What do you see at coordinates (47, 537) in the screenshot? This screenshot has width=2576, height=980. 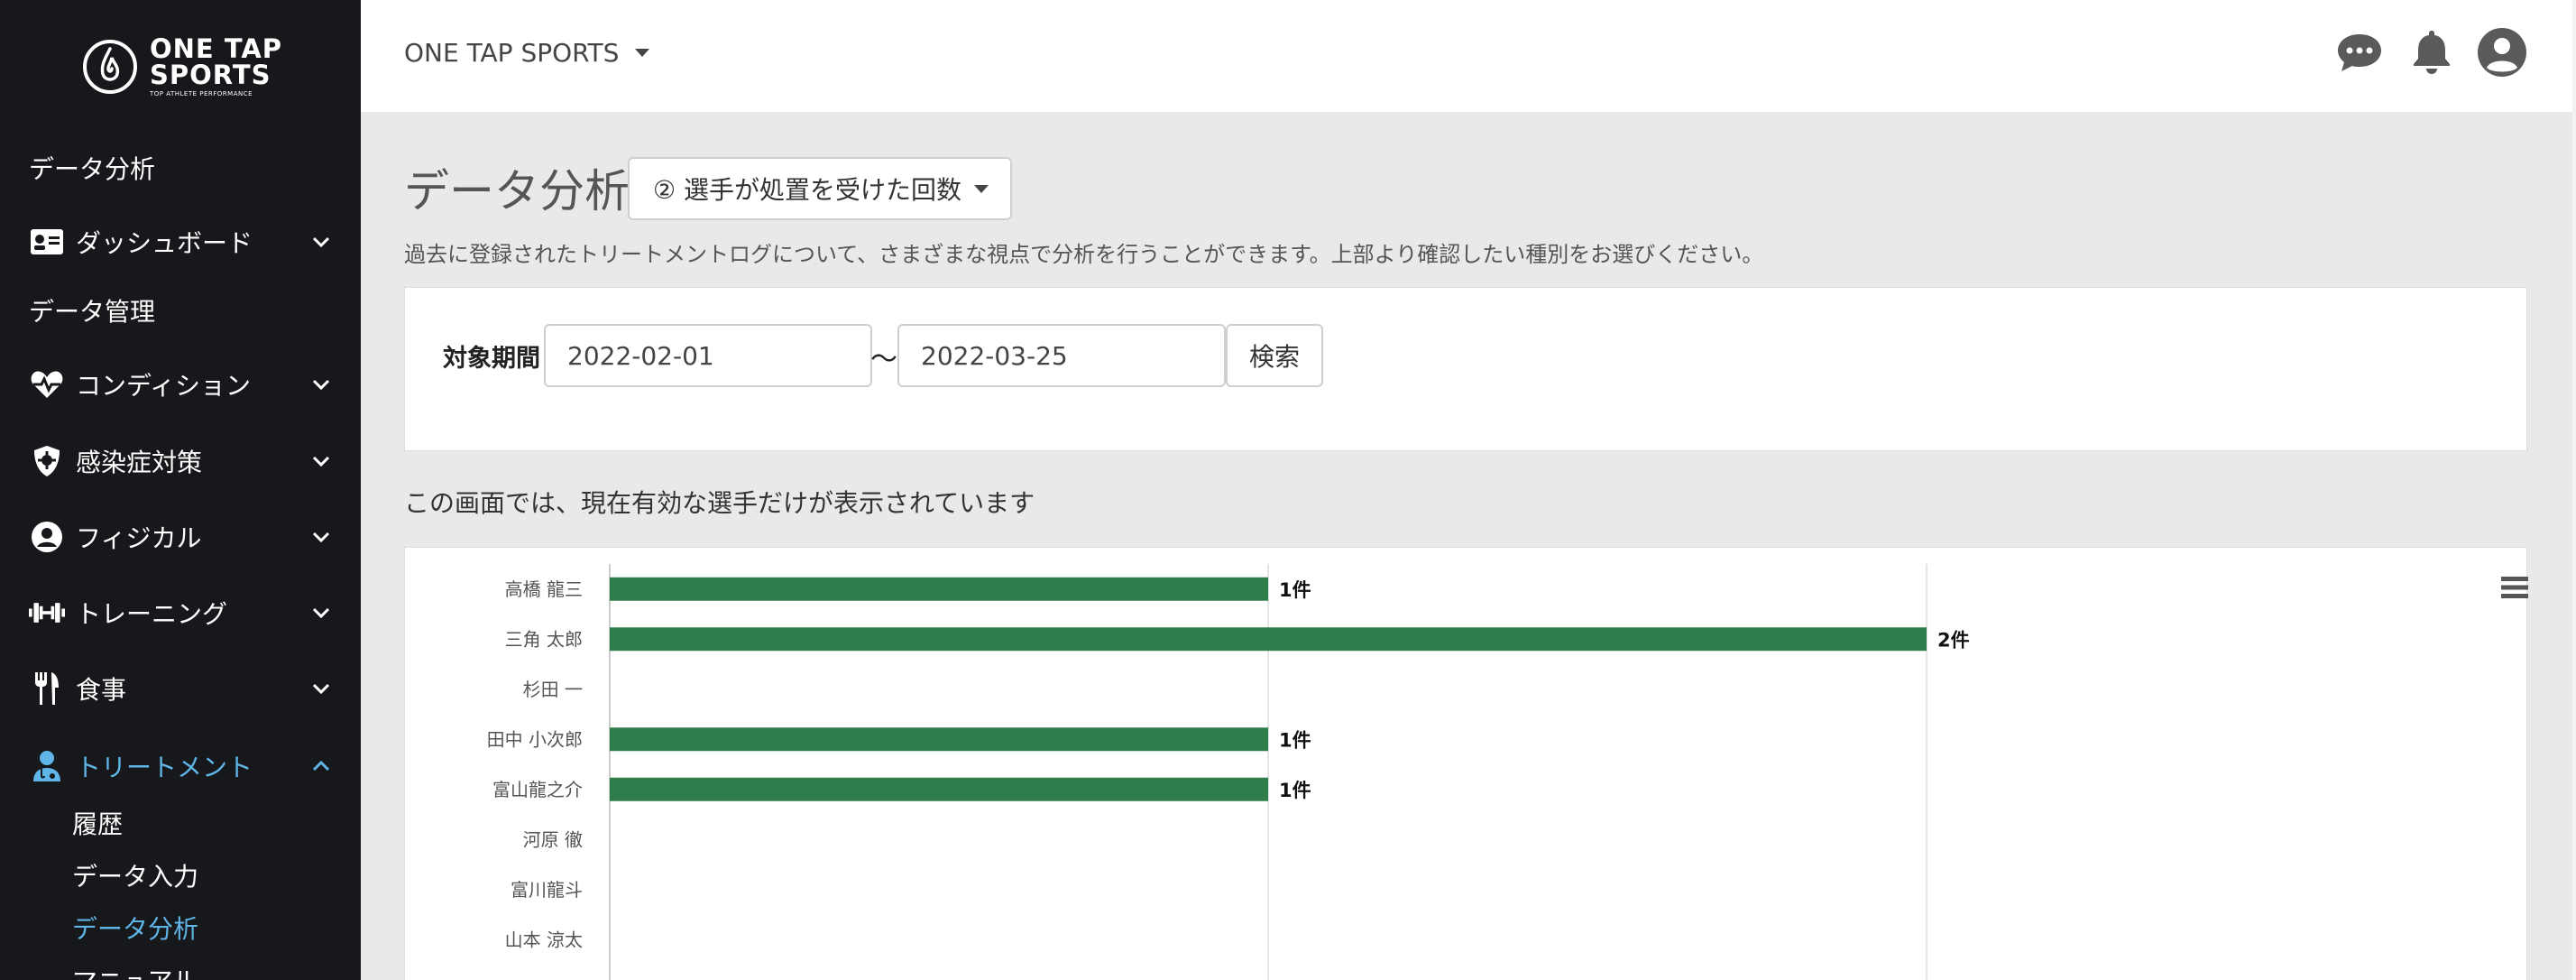 I see `user-circle-icon` at bounding box center [47, 537].